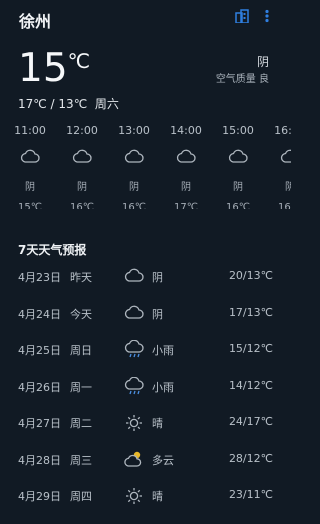 Image resolution: width=320 pixels, height=524 pixels. I want to click on hourly-time: 11:00, so click(30, 130).